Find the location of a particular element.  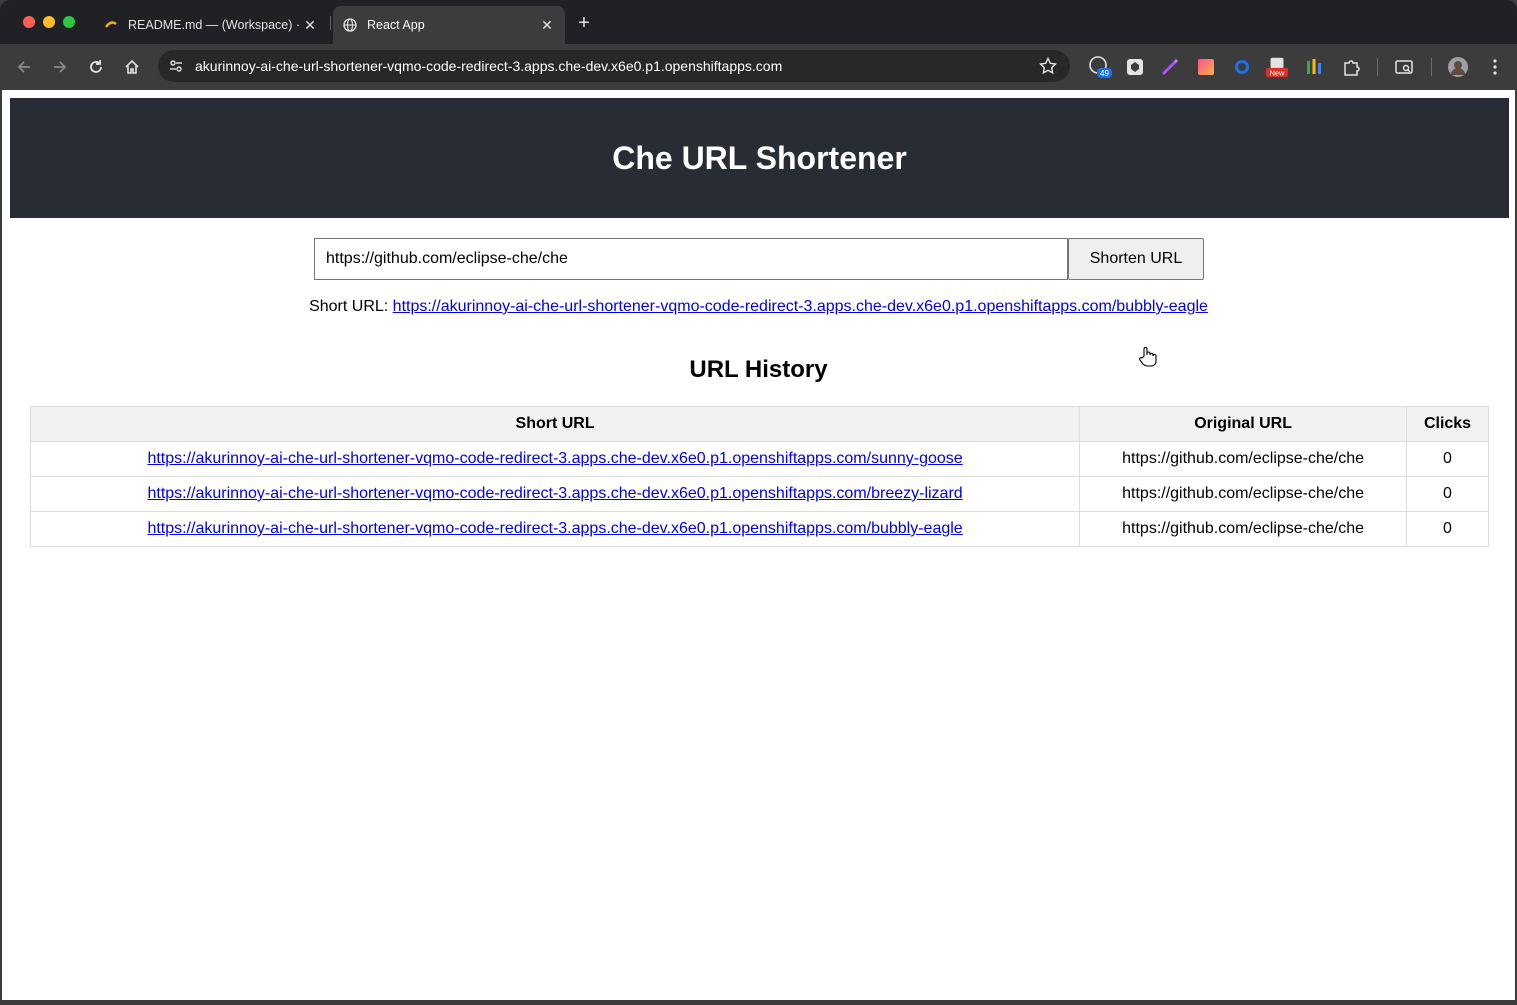

page-title: Che URL Shortener is located at coordinates (759, 157).